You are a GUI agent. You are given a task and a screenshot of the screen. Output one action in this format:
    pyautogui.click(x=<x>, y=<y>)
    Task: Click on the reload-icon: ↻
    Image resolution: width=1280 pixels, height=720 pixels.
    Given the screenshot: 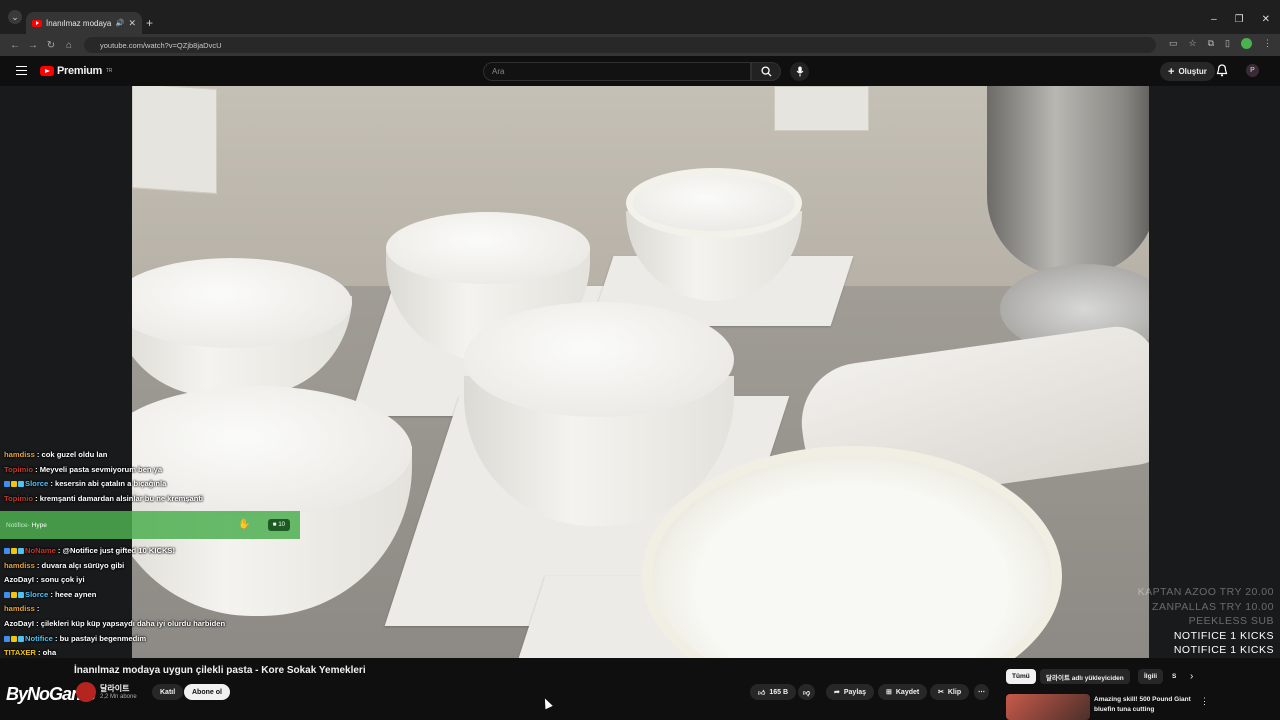 What is the action you would take?
    pyautogui.click(x=51, y=45)
    